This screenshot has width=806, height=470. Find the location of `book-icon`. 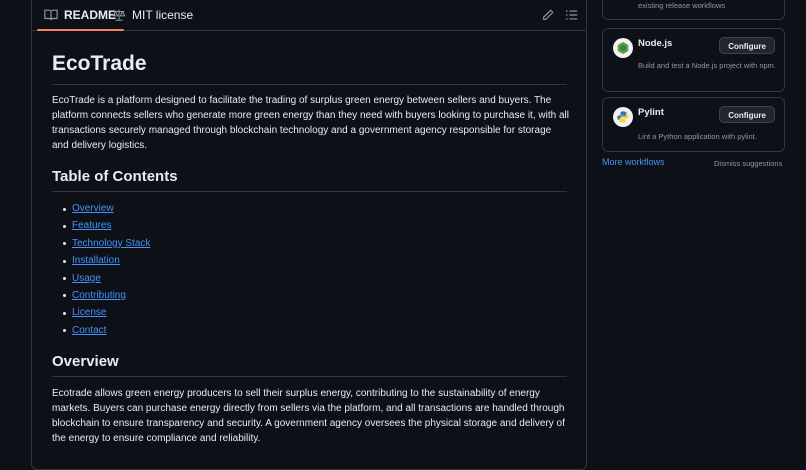

book-icon is located at coordinates (51, 15).